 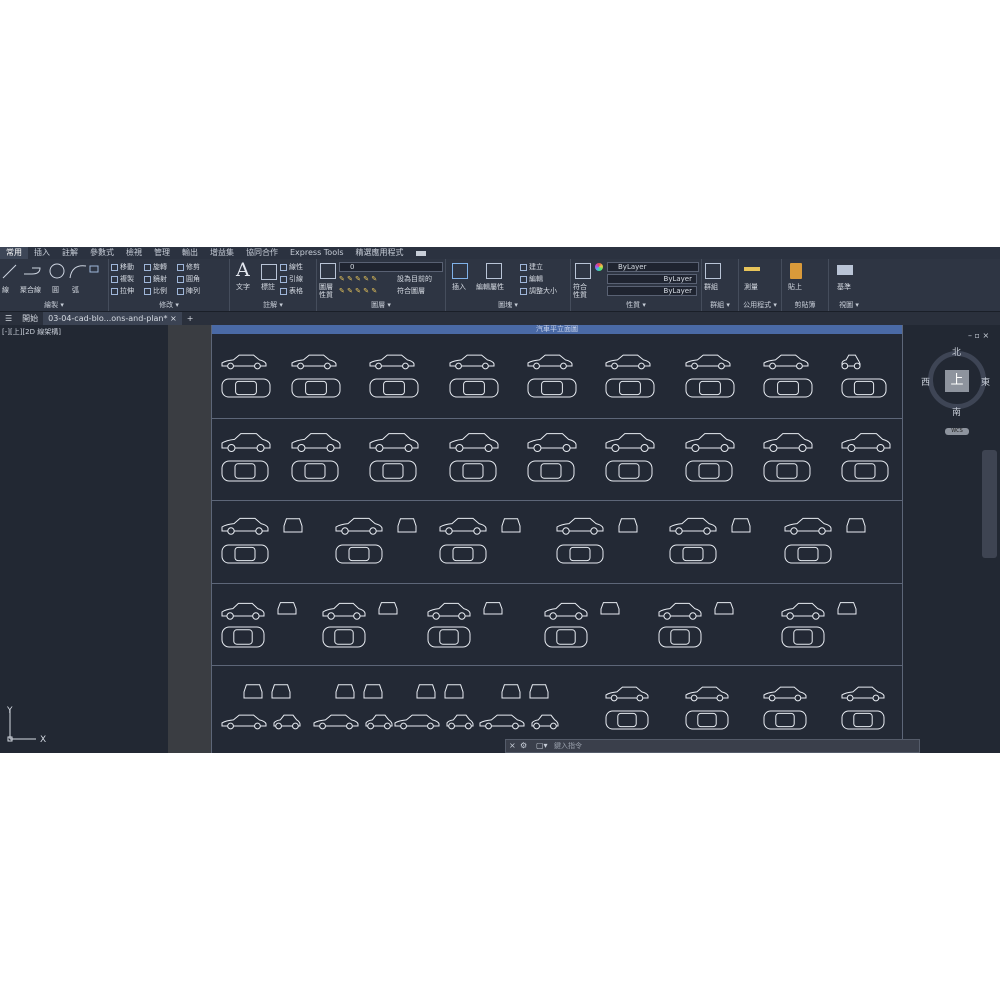 I want to click on fillet-button: 圓角, so click(x=188, y=279).